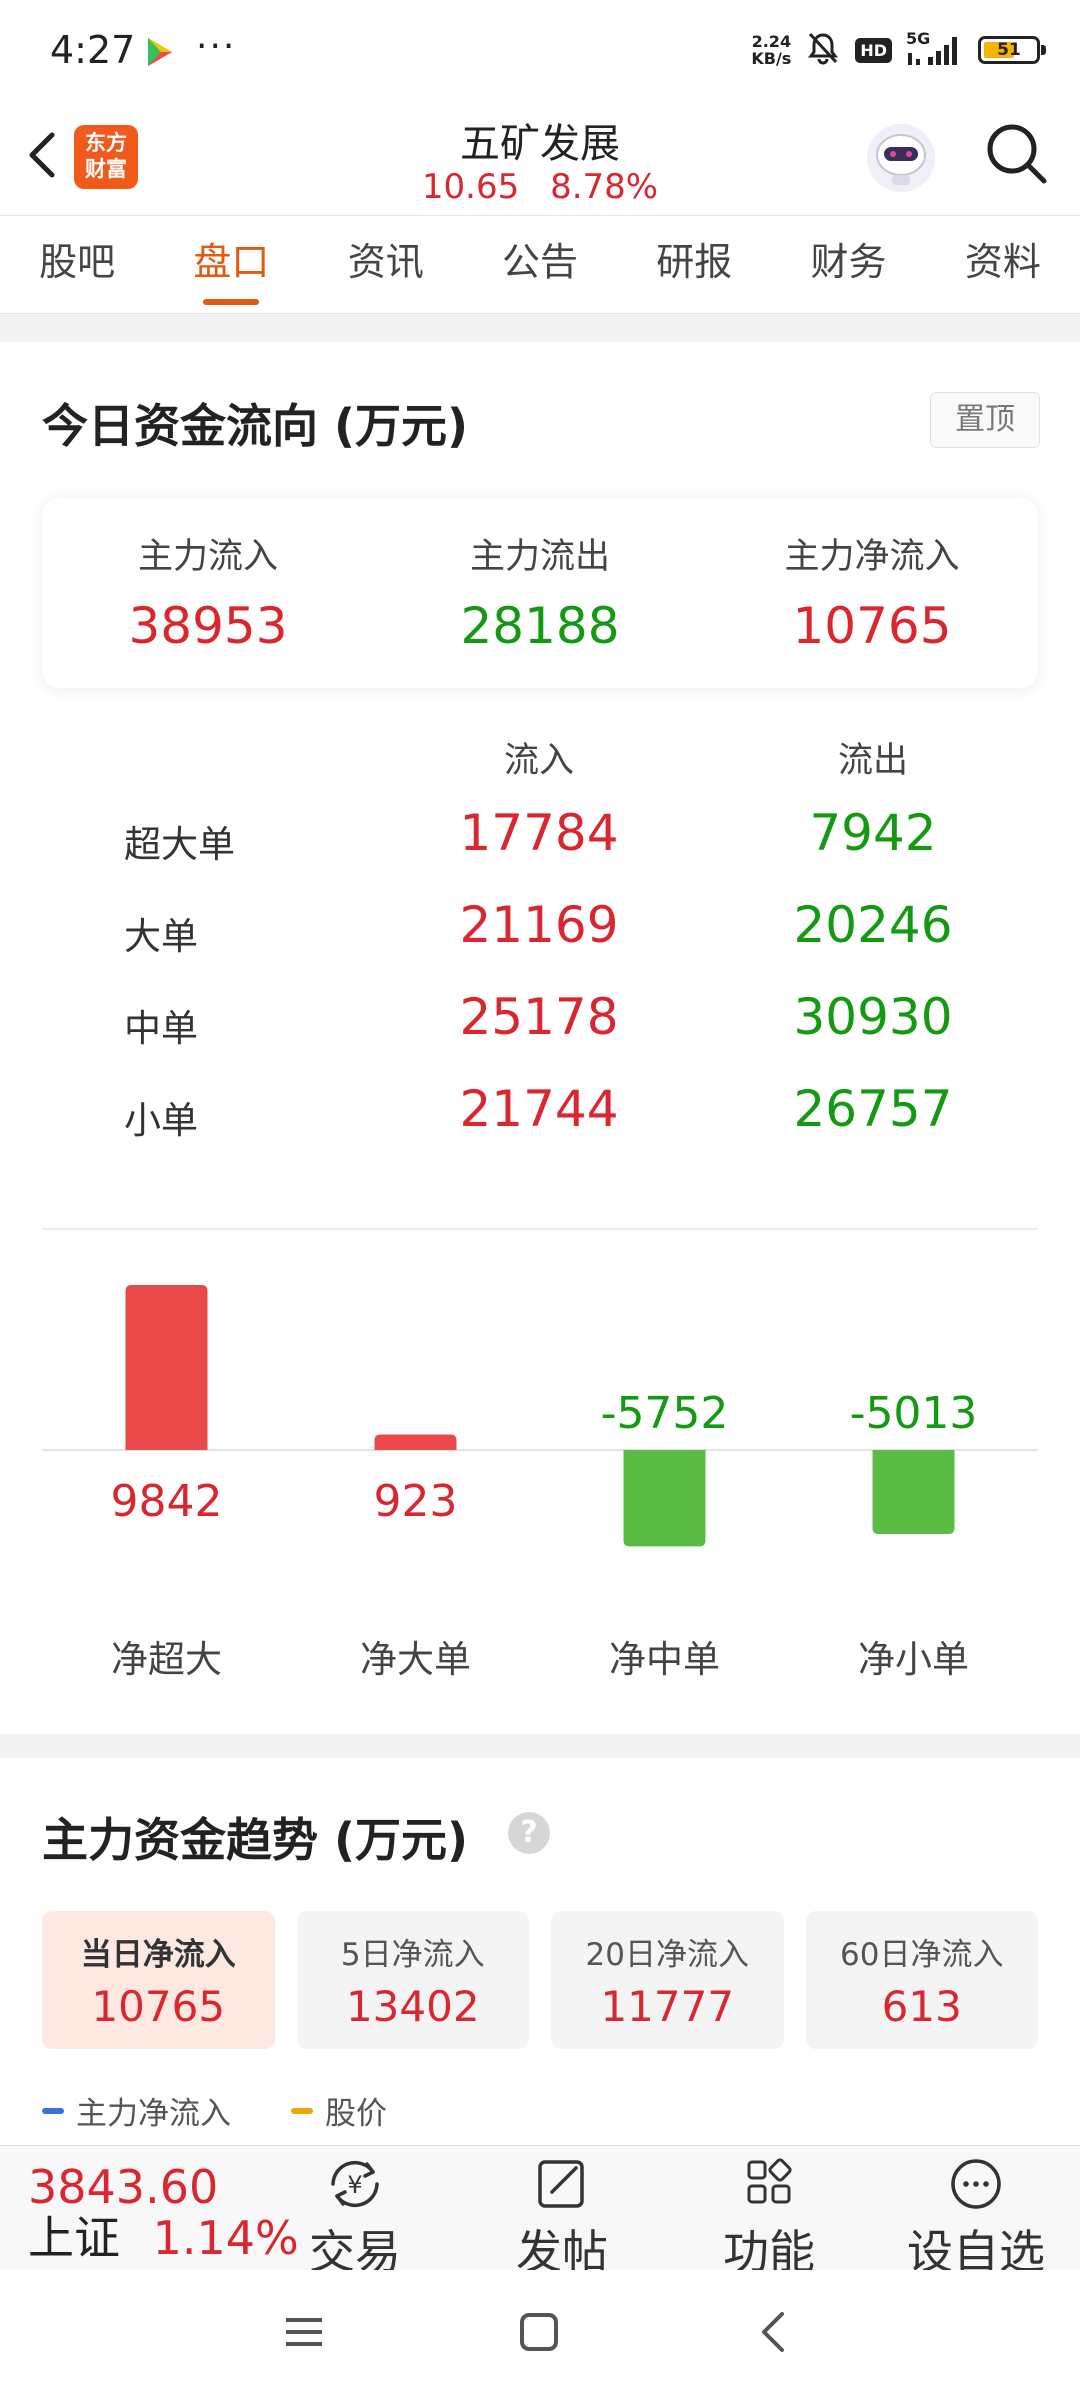  I want to click on stock-change-pct: 8.78%, so click(604, 187).